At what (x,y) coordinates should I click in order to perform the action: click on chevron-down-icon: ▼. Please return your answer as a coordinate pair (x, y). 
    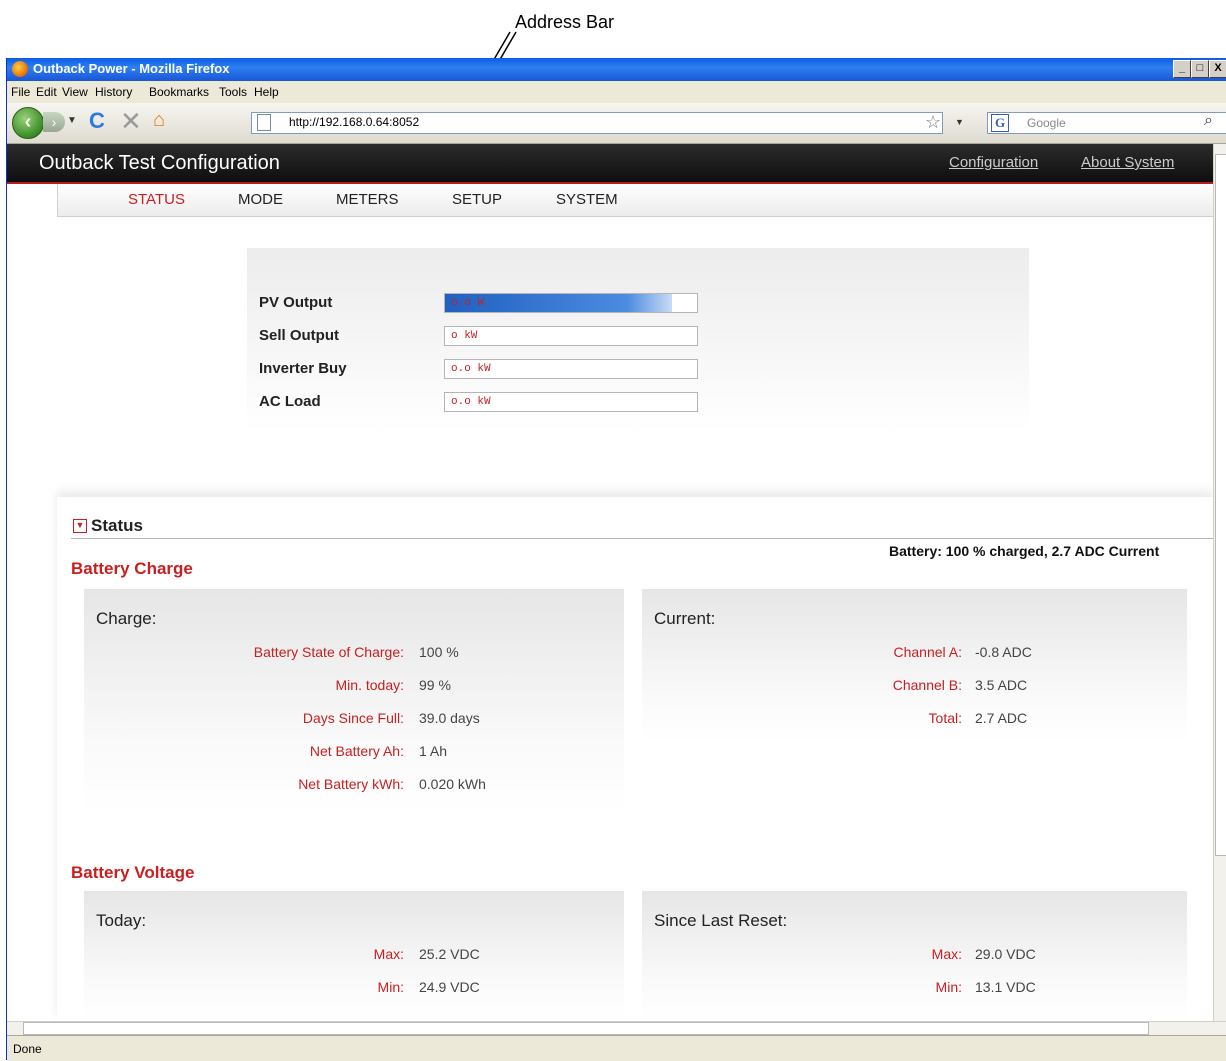
    Looking at the image, I should click on (72, 120).